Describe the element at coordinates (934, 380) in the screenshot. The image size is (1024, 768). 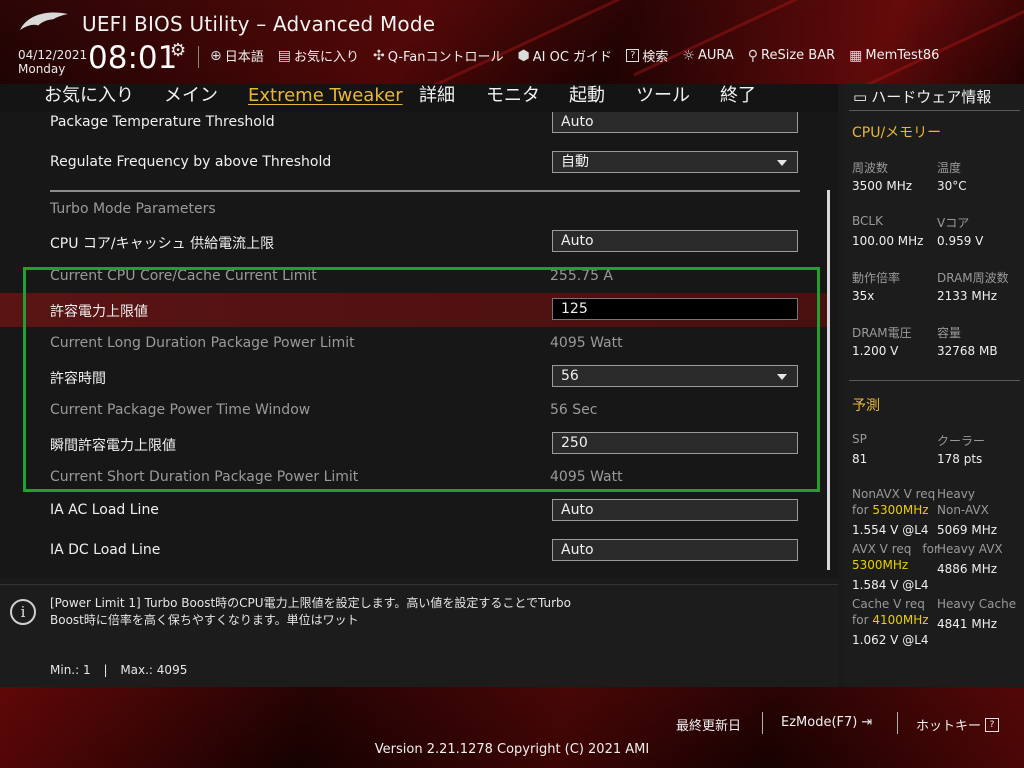
I see `hw-divider` at that location.